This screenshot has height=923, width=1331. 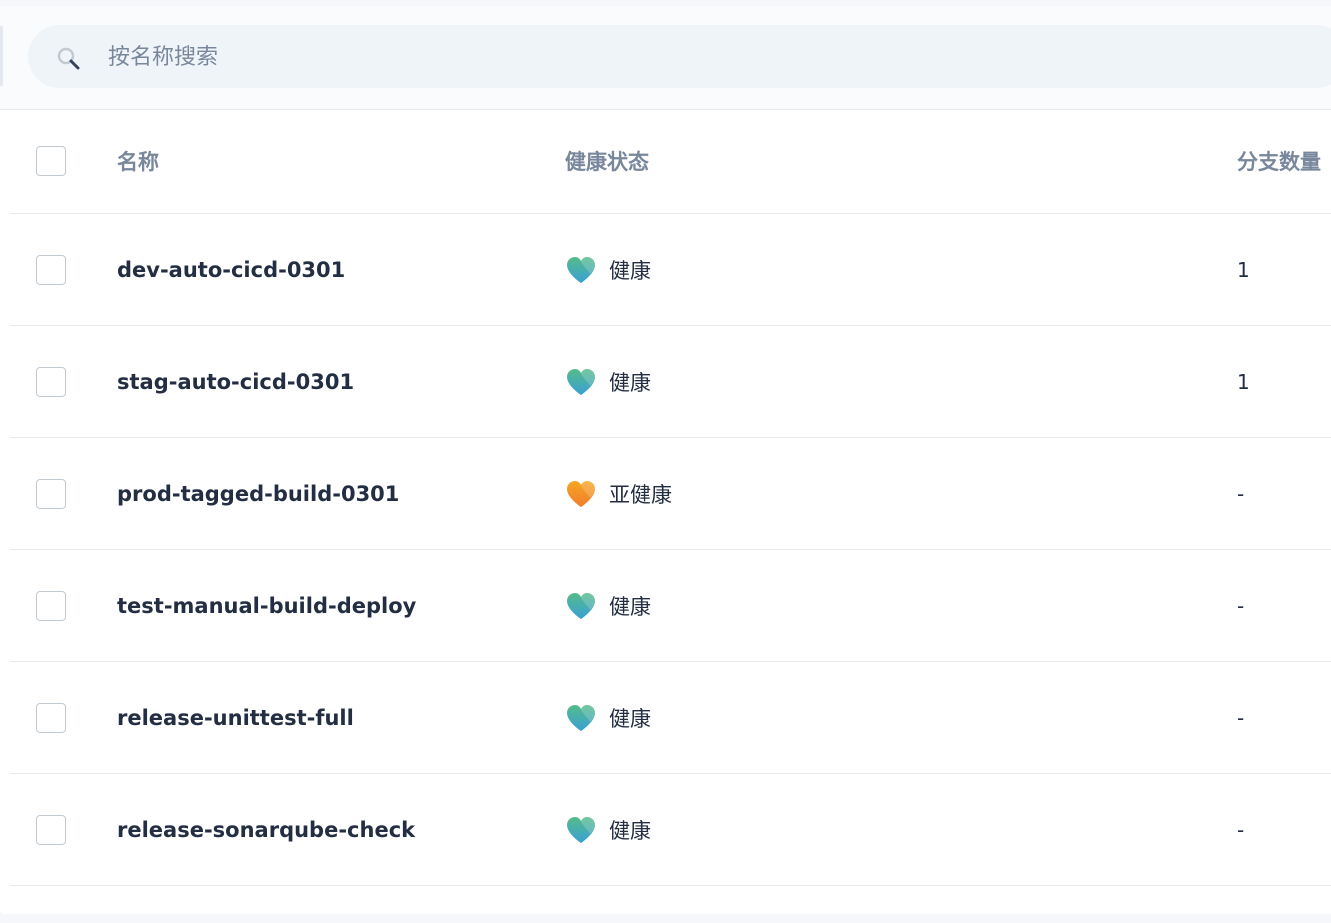 What do you see at coordinates (581, 493) in the screenshot?
I see `subhealthy-heart-icon` at bounding box center [581, 493].